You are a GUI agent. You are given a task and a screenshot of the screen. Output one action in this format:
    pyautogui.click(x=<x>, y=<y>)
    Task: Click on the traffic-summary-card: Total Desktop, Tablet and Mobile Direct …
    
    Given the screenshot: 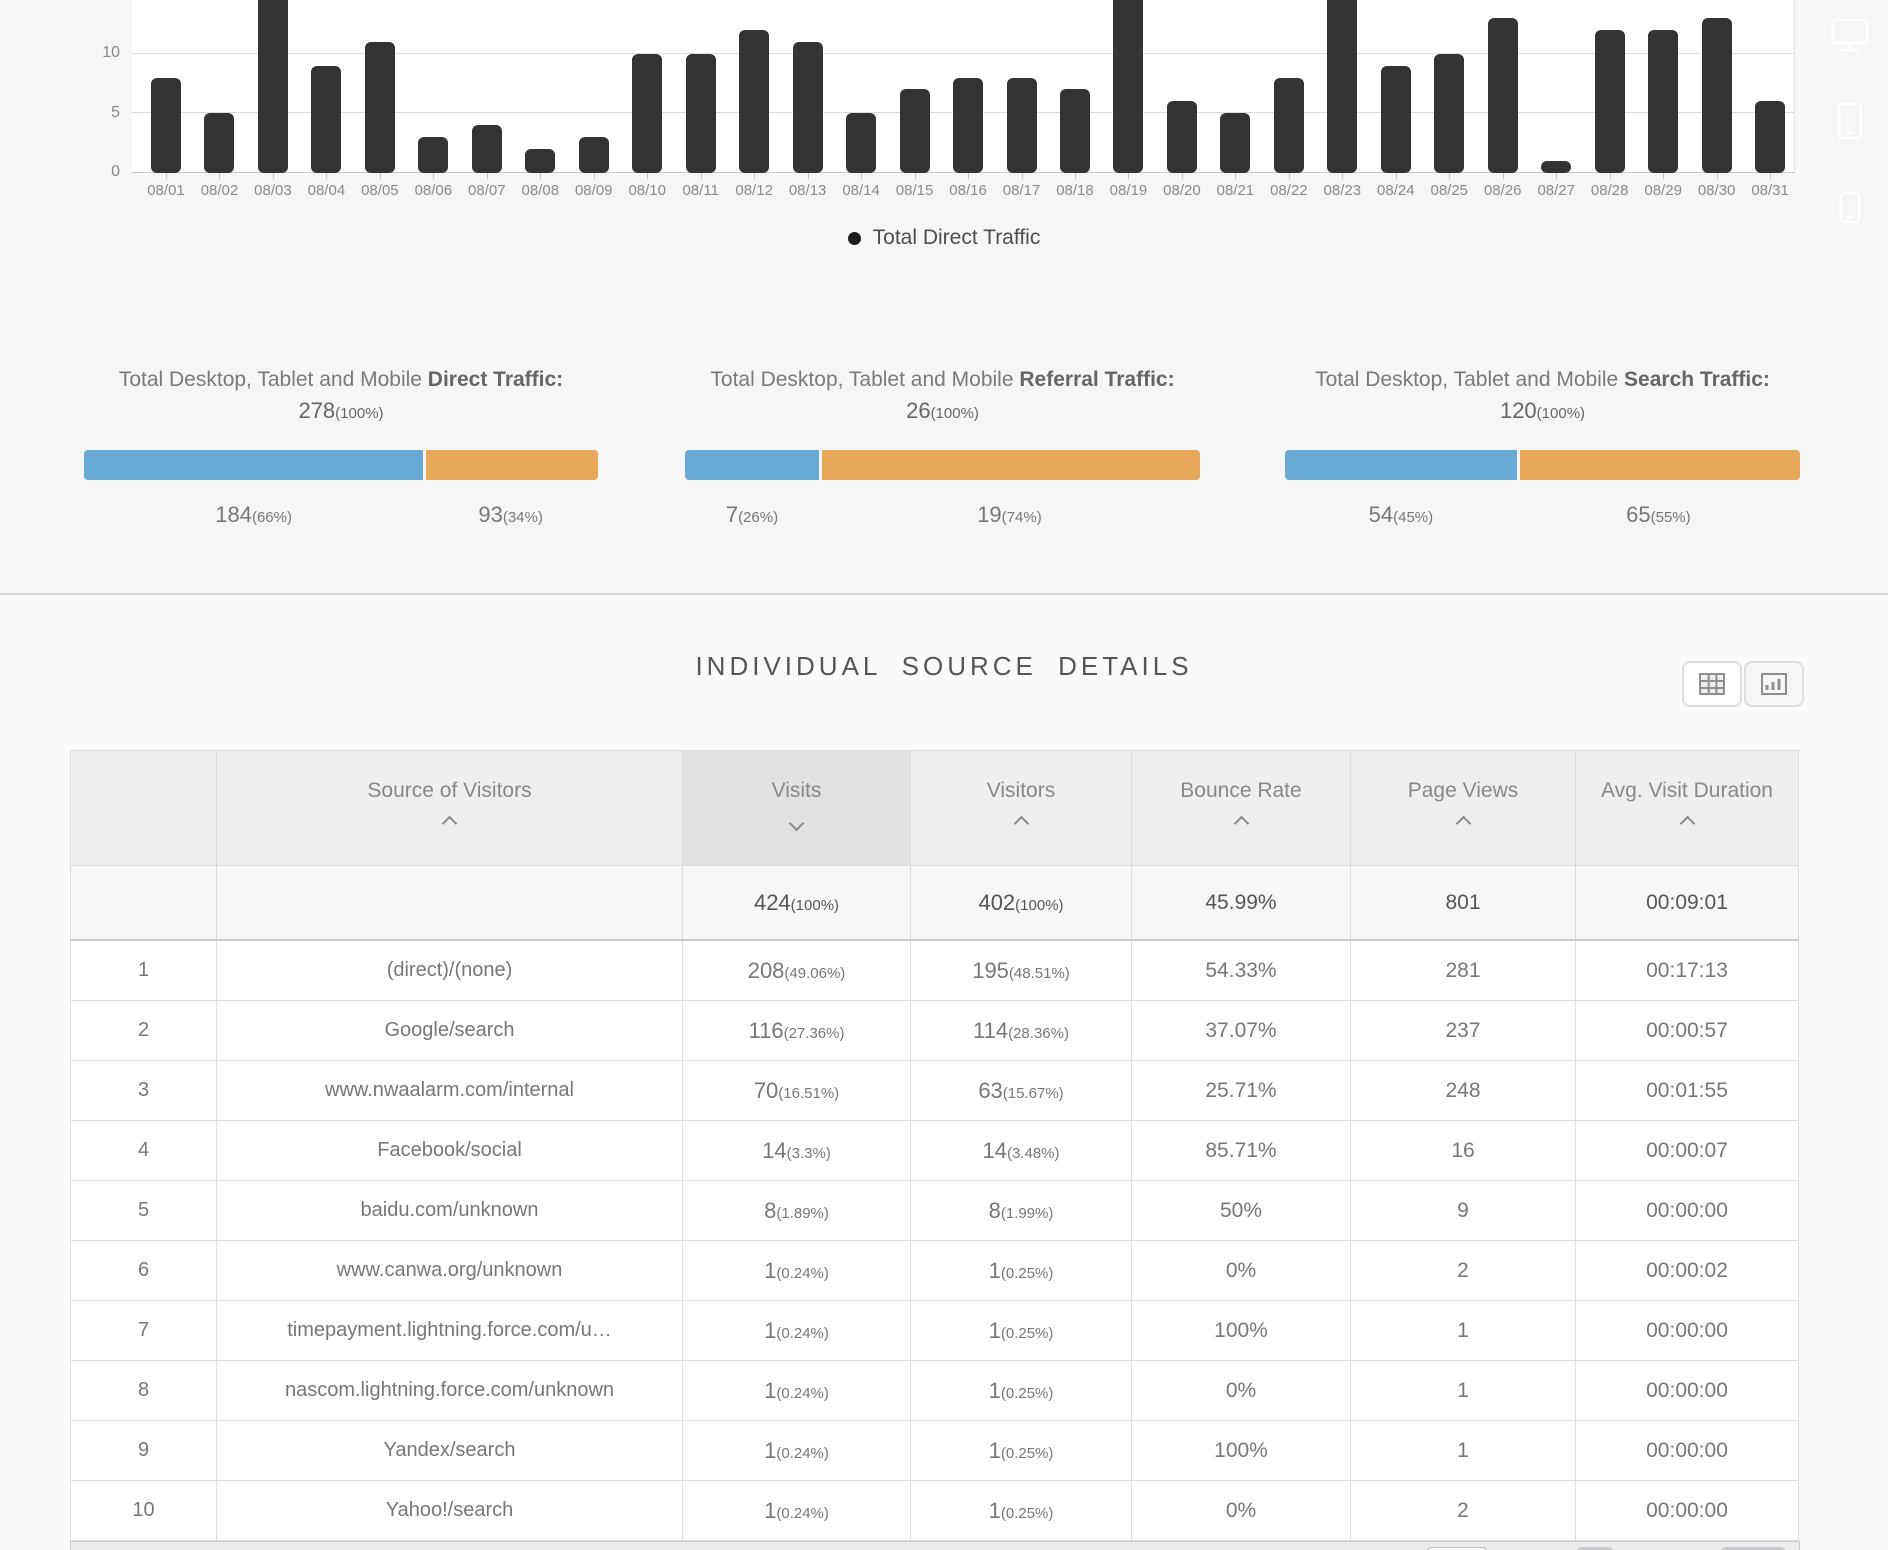 What is the action you would take?
    pyautogui.click(x=341, y=441)
    